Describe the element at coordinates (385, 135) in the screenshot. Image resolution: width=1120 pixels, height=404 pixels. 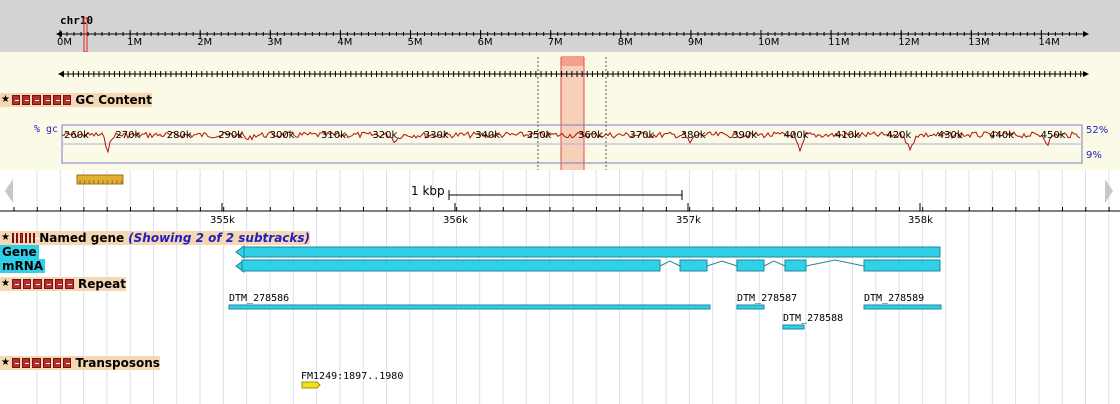
I see `detail-tick-label: 320k` at that location.